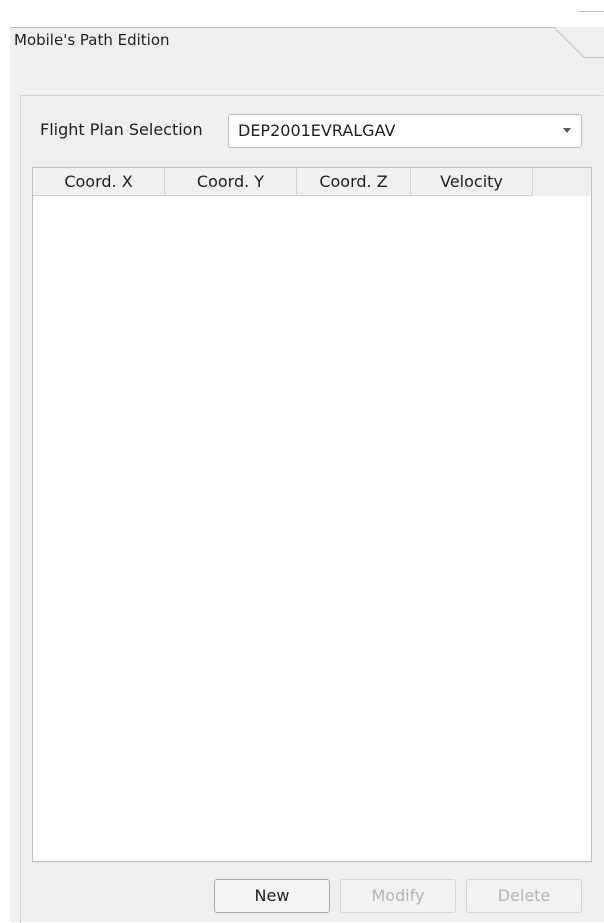 This screenshot has height=923, width=604. I want to click on delete-button: Delete, so click(524, 896).